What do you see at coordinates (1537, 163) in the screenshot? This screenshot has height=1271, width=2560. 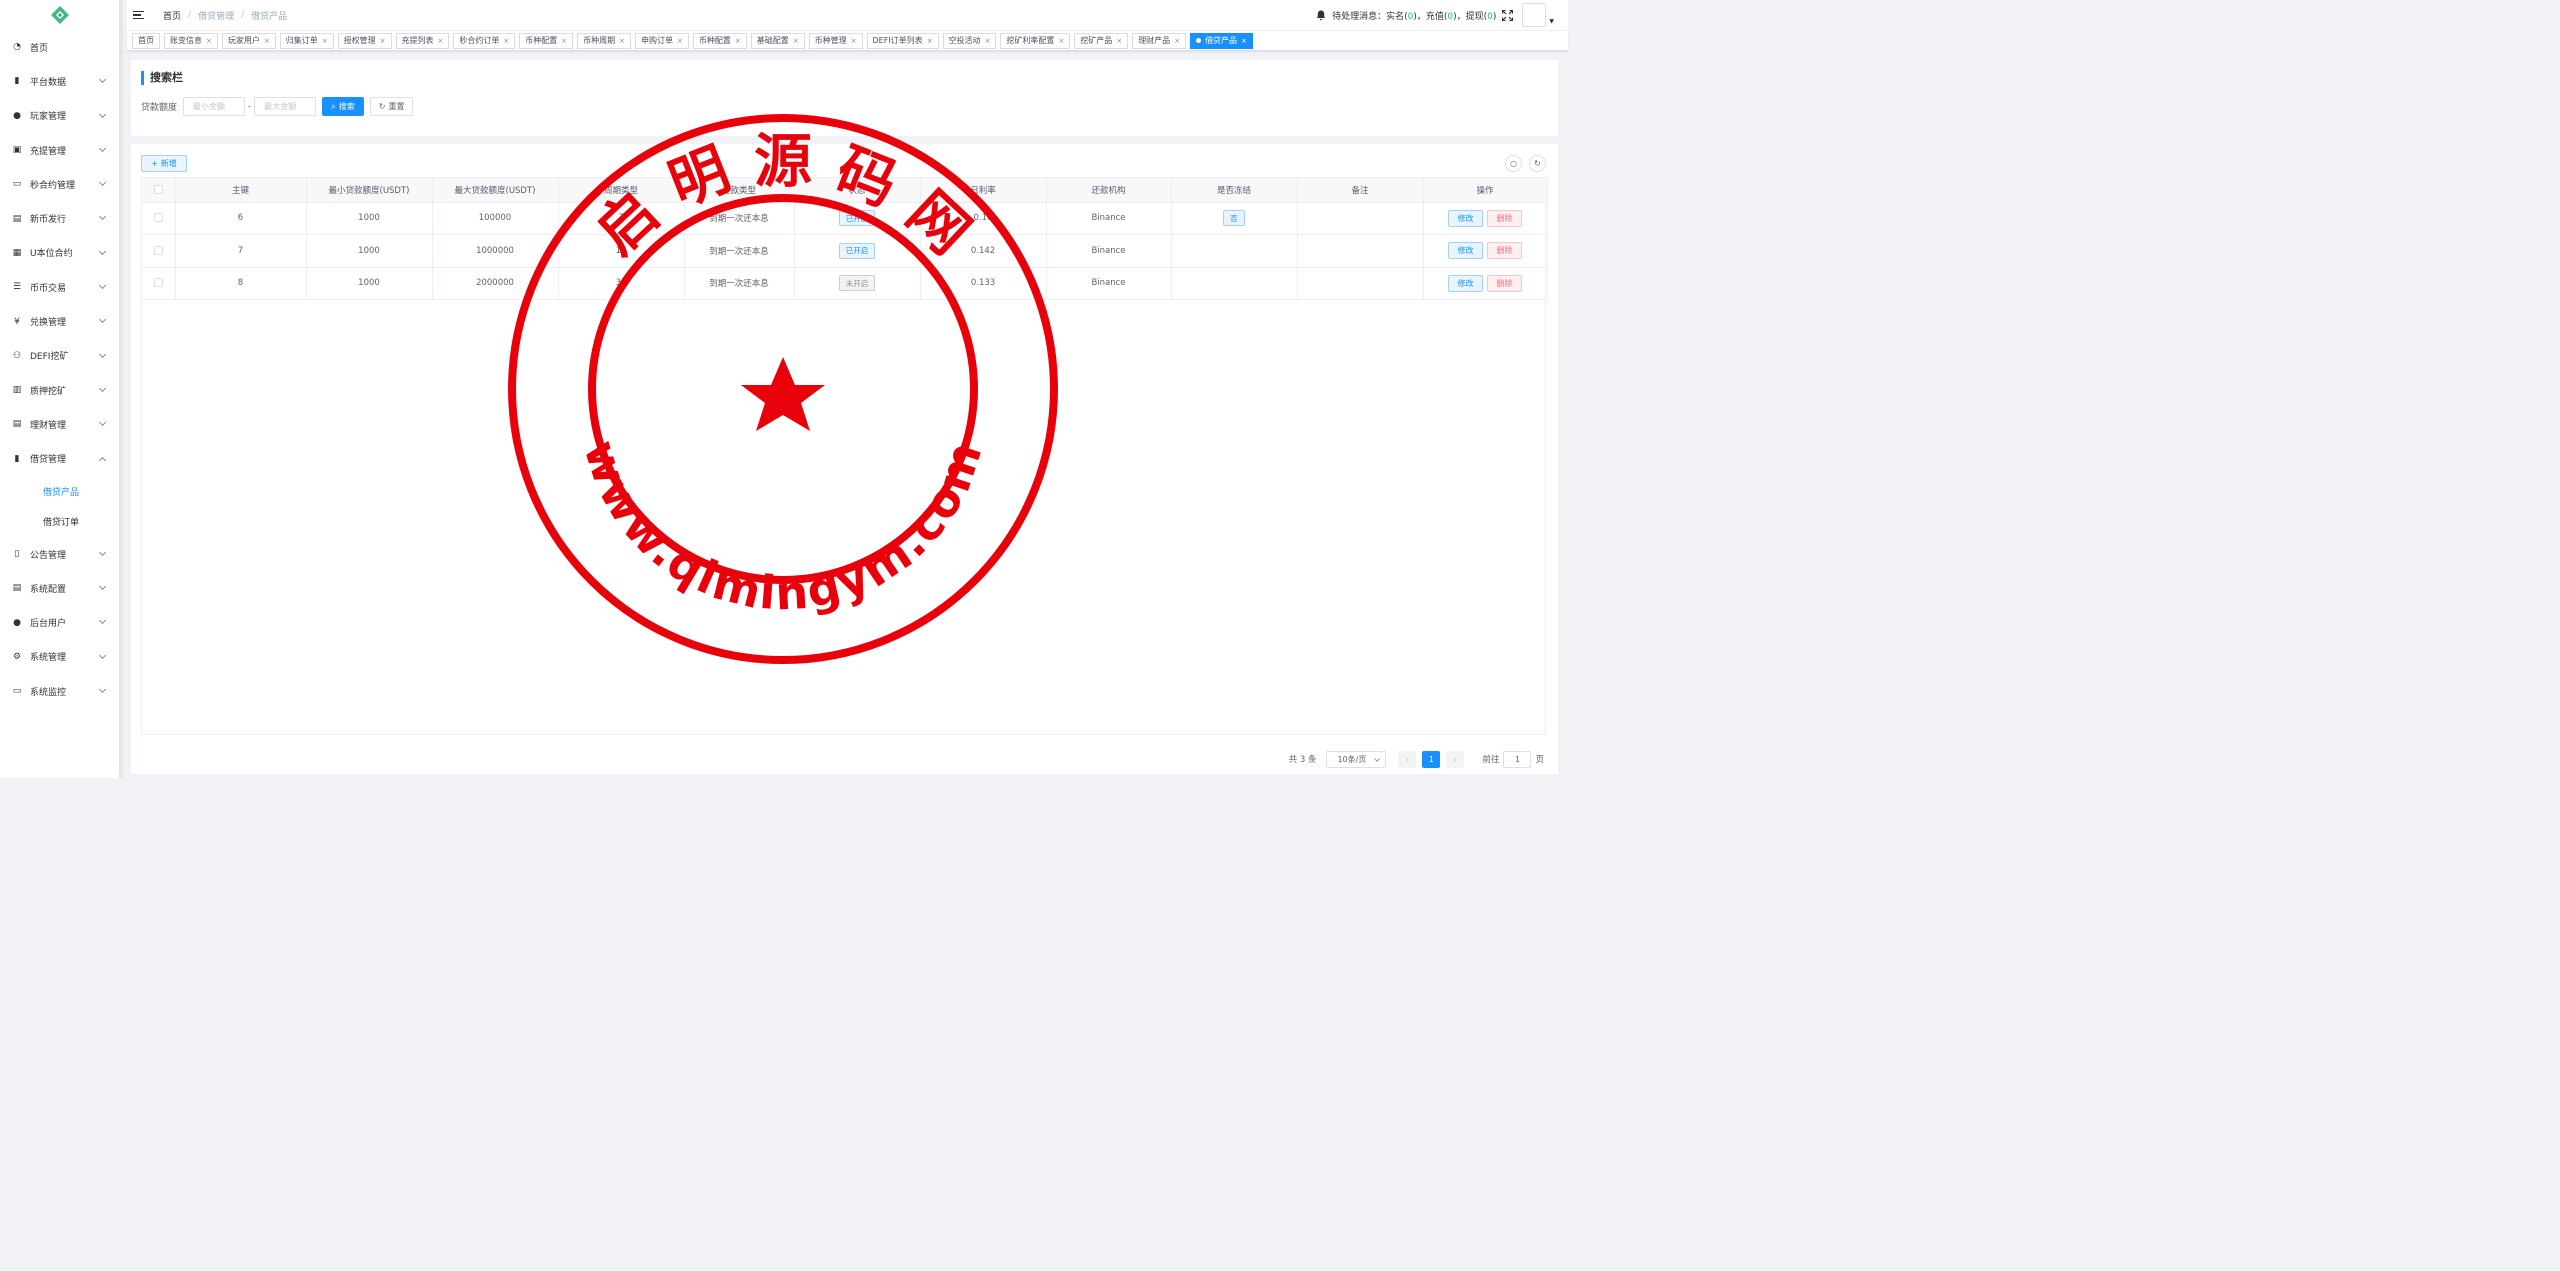 I see `refresh-button: ↻` at bounding box center [1537, 163].